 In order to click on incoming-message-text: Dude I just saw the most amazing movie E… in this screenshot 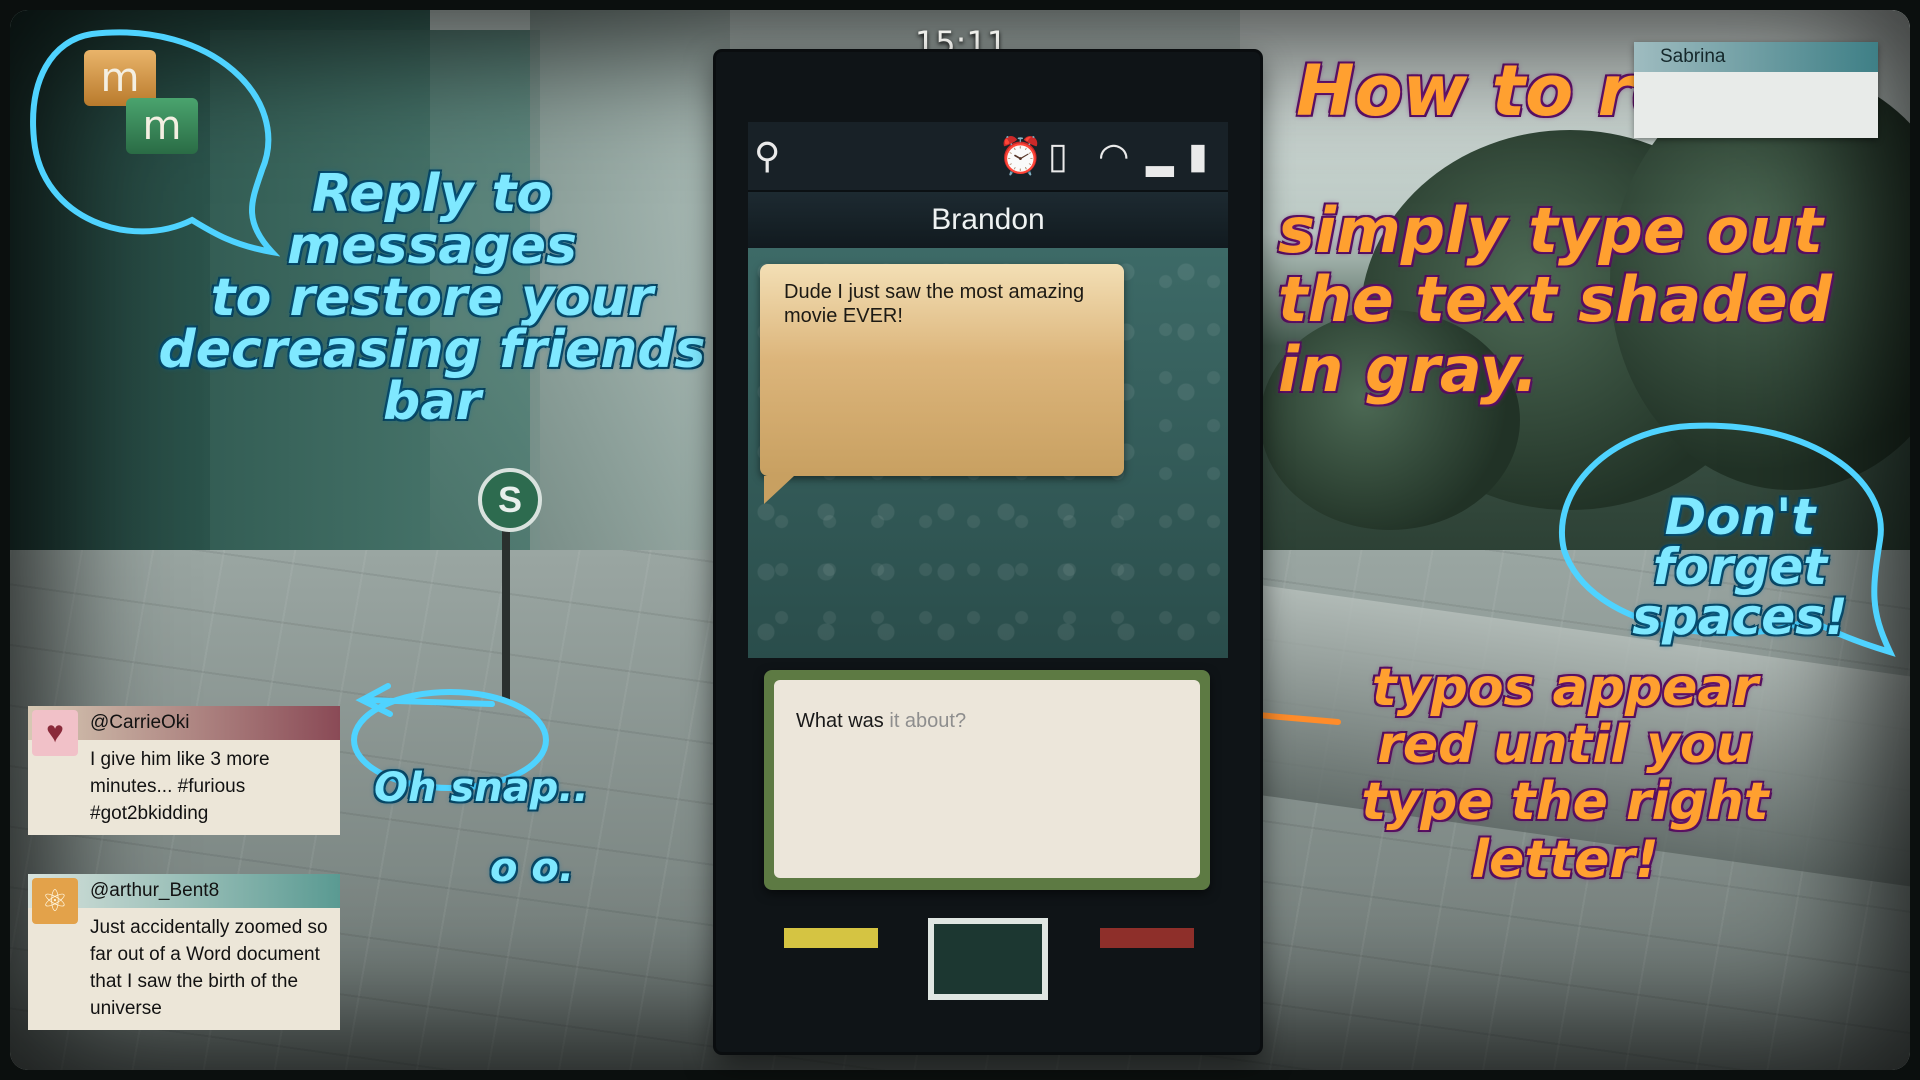, I will do `click(934, 304)`.